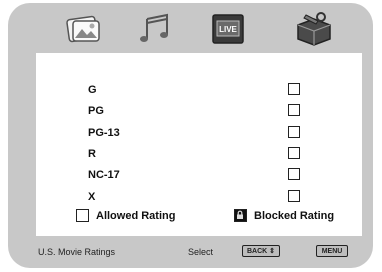 The image size is (382, 272). What do you see at coordinates (82, 215) in the screenshot?
I see `allowed-legend-box` at bounding box center [82, 215].